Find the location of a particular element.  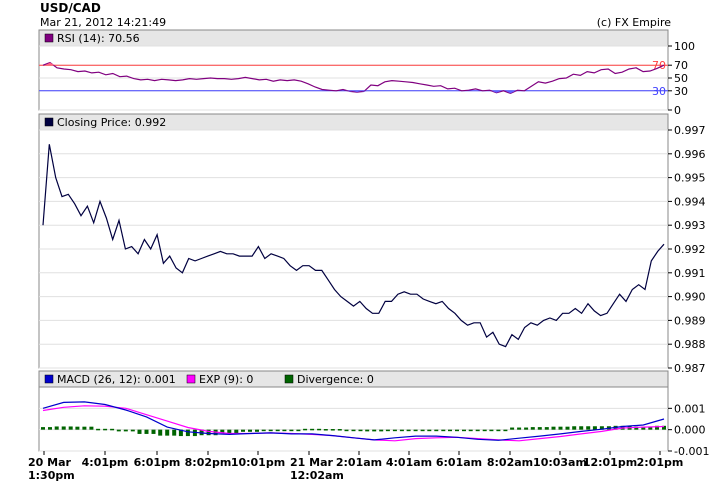

x-tick-label: 8:02am is located at coordinates (510, 462).